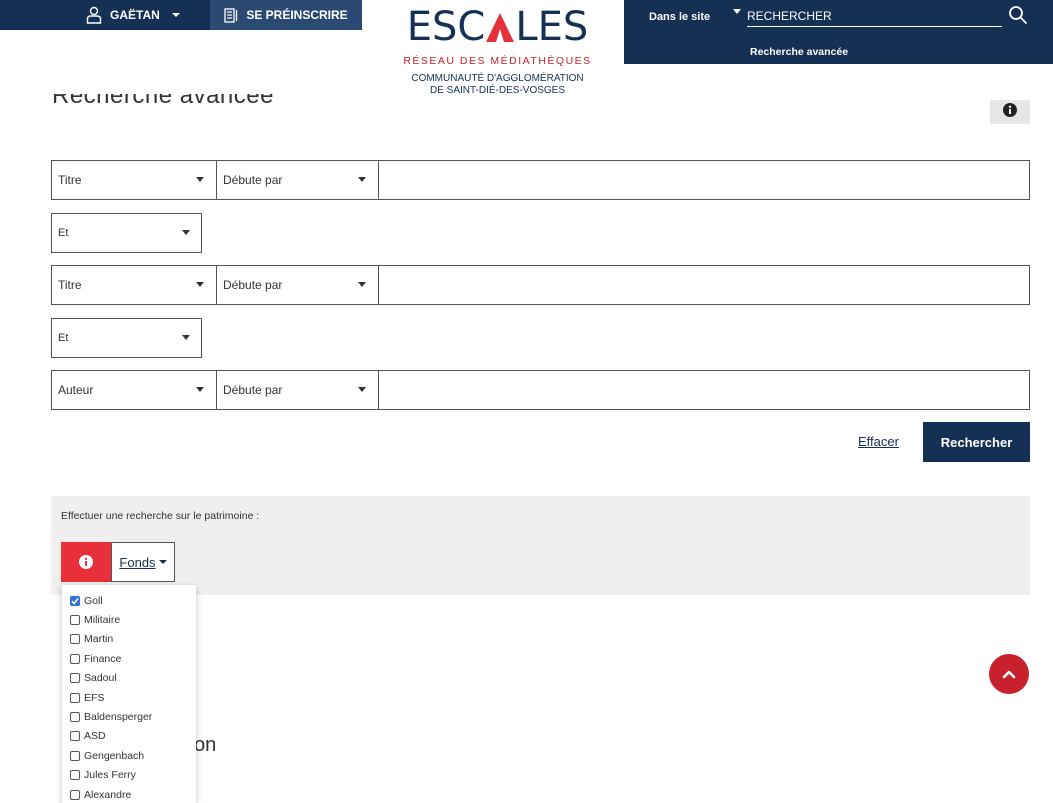 This screenshot has height=803, width=1053. Describe the element at coordinates (133, 736) in the screenshot. I see `fonds-option: ASD` at that location.